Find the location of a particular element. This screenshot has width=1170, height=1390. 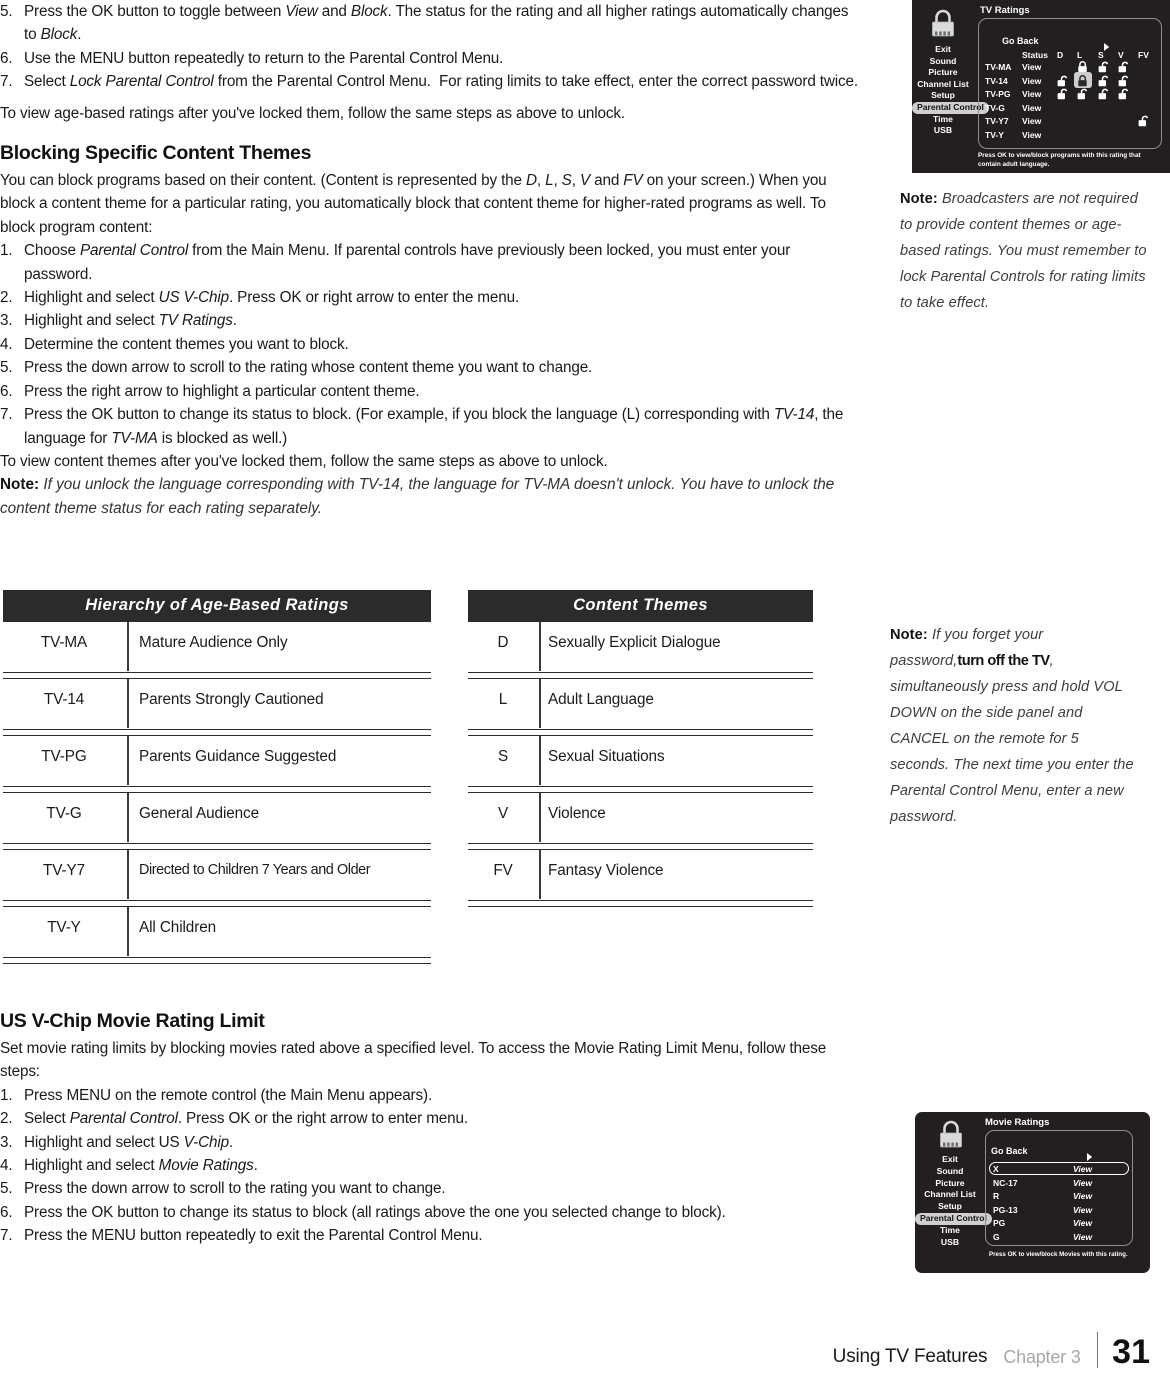

osd-lock-open-icon-tv-pg-l is located at coordinates (1082, 93).